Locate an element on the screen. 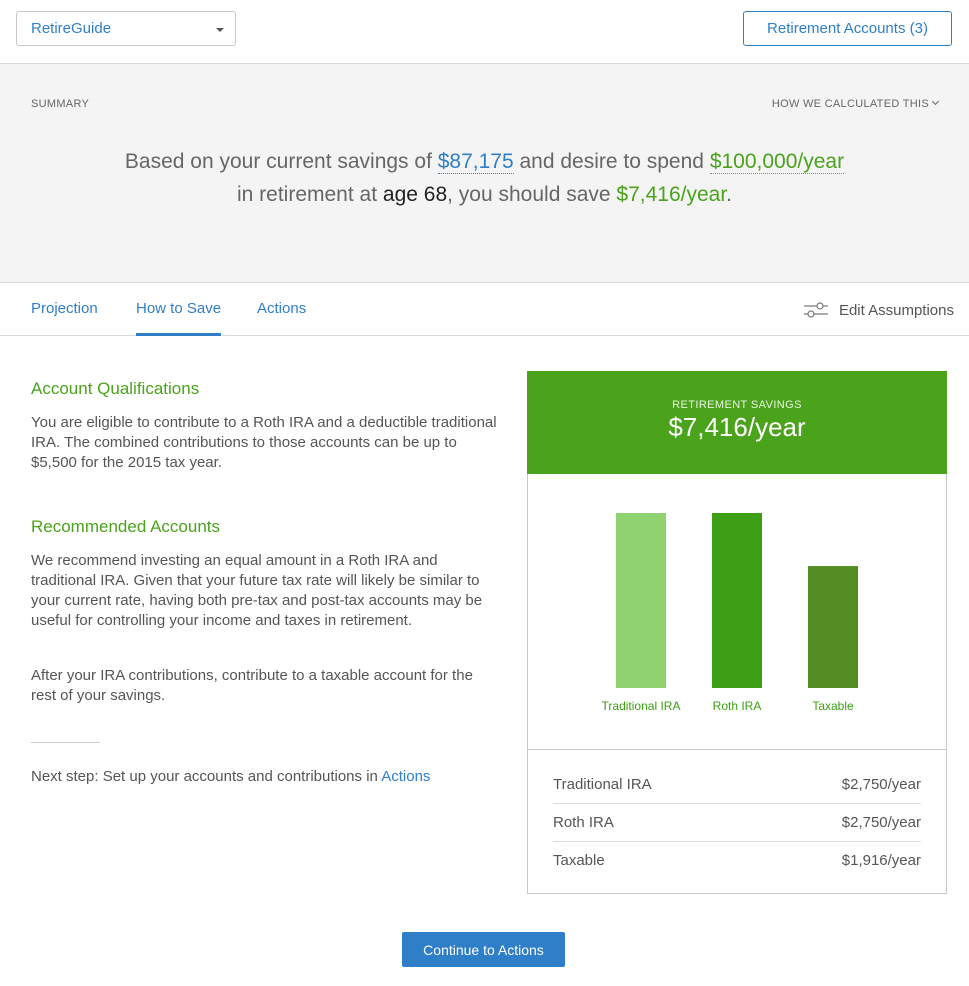 This screenshot has height=986, width=969. chart-svg: Traditional IRA Roth IRA Taxable is located at coordinates (730, 613).